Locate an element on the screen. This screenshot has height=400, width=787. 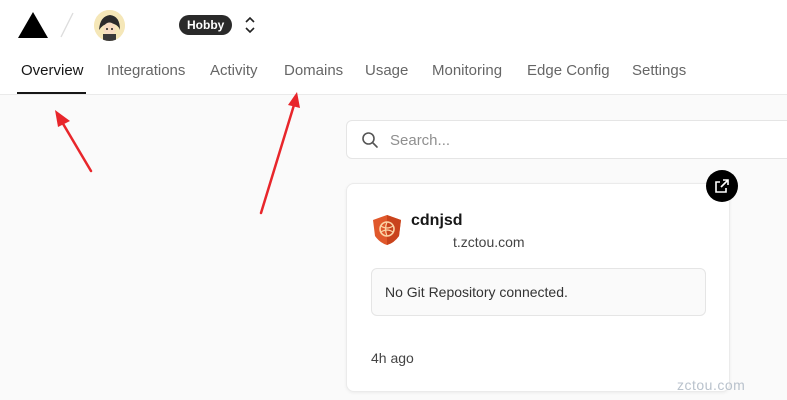
tab-activity: Activity is located at coordinates (234, 73).